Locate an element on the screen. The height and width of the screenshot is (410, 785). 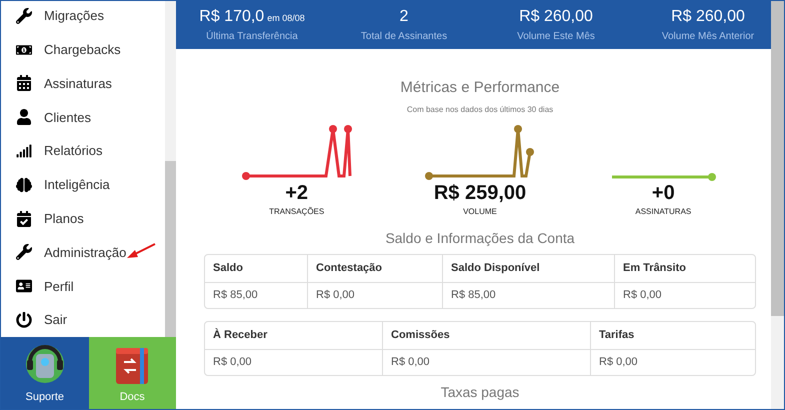
arrow-icon is located at coordinates (141, 251).